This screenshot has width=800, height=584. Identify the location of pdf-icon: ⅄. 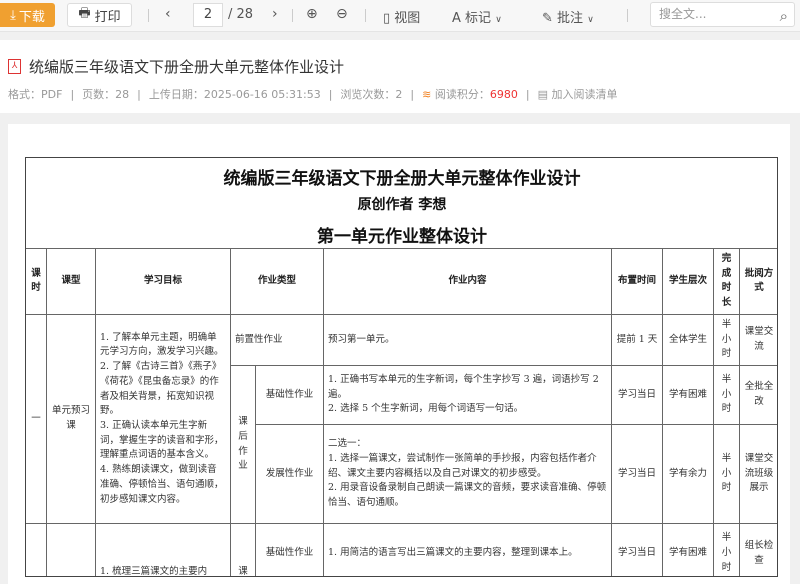
(14, 66).